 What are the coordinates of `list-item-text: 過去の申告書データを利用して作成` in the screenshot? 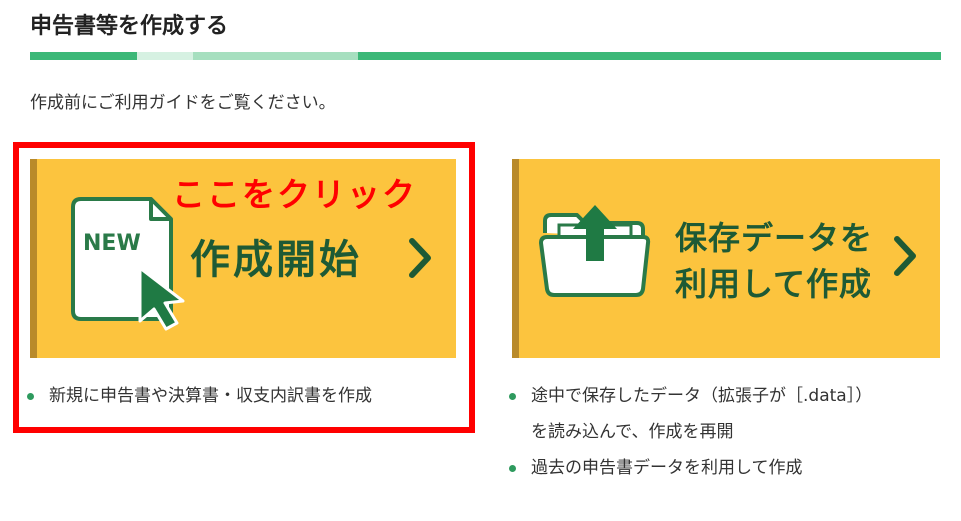 It's located at (667, 468).